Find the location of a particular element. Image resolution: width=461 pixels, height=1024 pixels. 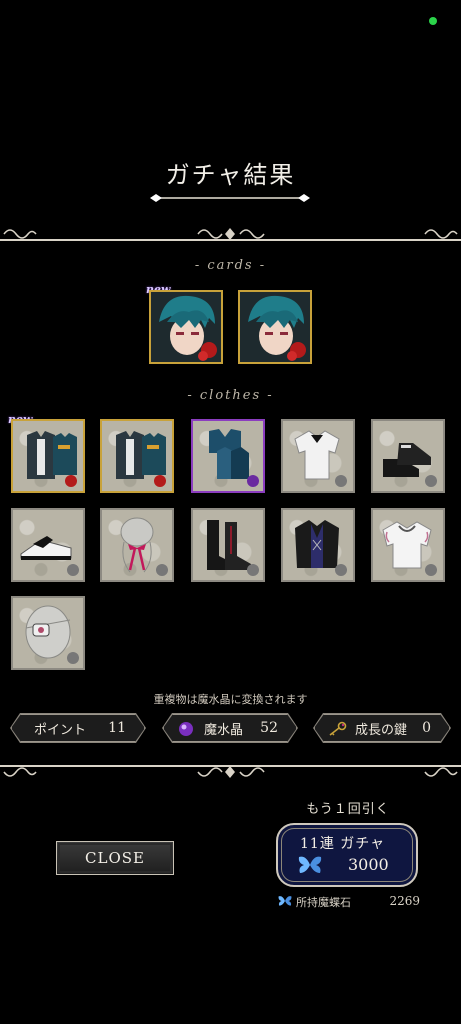

key-label: 成長の鍵 is located at coordinates (381, 730).